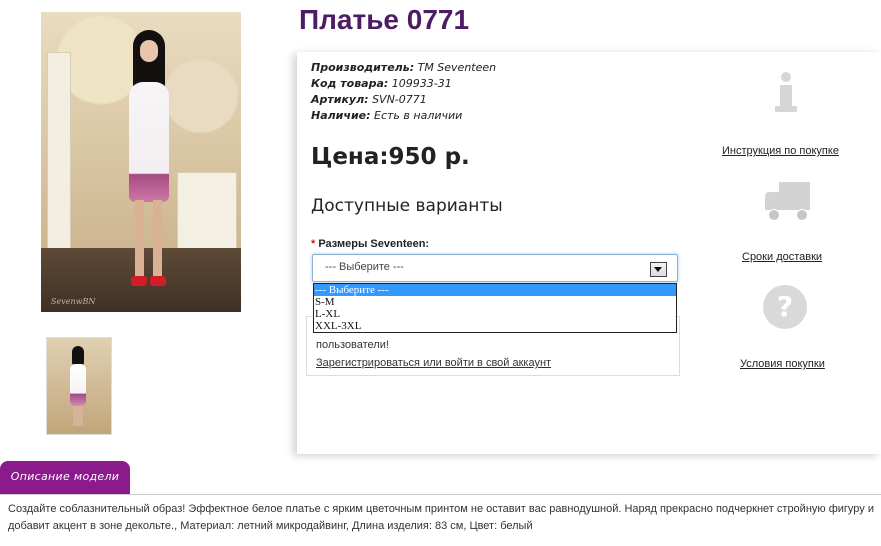 Image resolution: width=881 pixels, height=546 pixels. Describe the element at coordinates (495, 302) in the screenshot. I see `size-option: S-M` at that location.